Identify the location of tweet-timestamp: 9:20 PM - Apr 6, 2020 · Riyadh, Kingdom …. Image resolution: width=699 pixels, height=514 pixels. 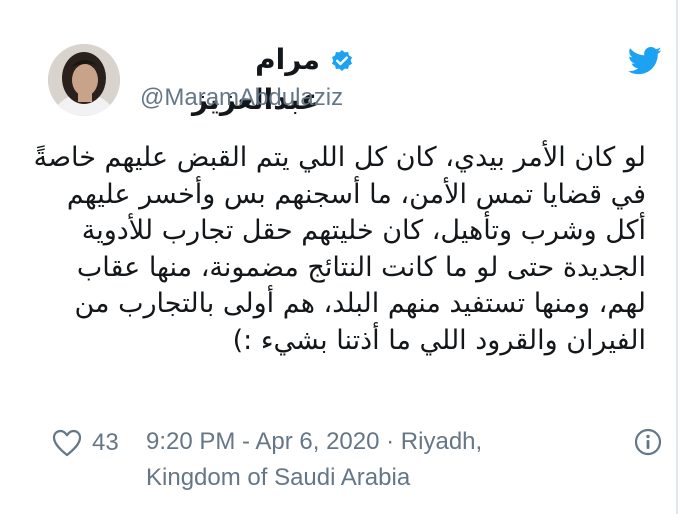
(361, 460).